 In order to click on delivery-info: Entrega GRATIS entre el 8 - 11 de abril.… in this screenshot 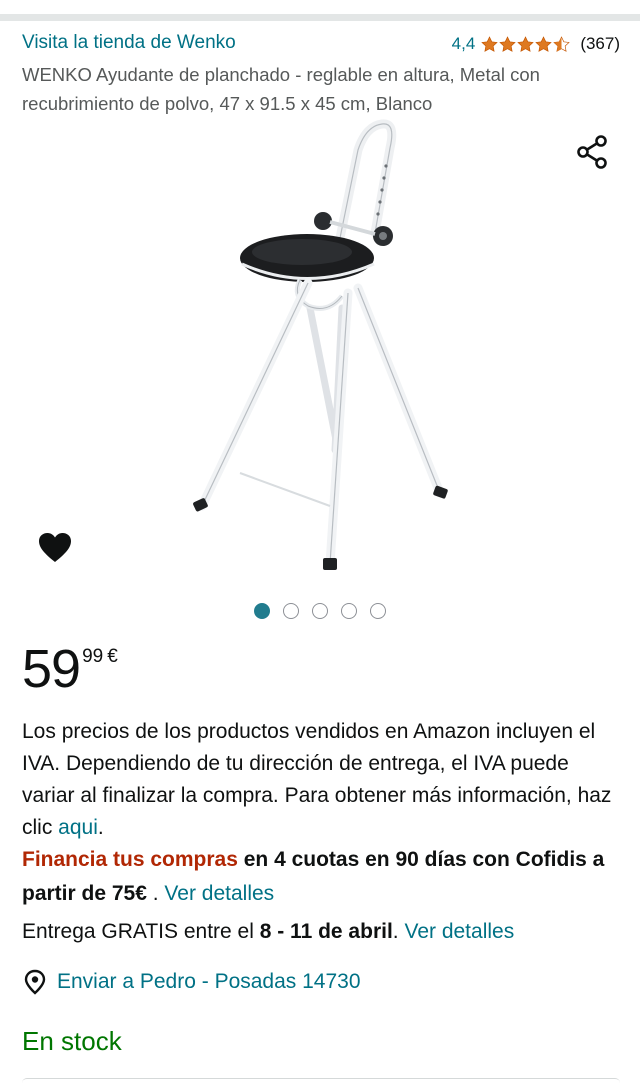, I will do `click(322, 932)`.